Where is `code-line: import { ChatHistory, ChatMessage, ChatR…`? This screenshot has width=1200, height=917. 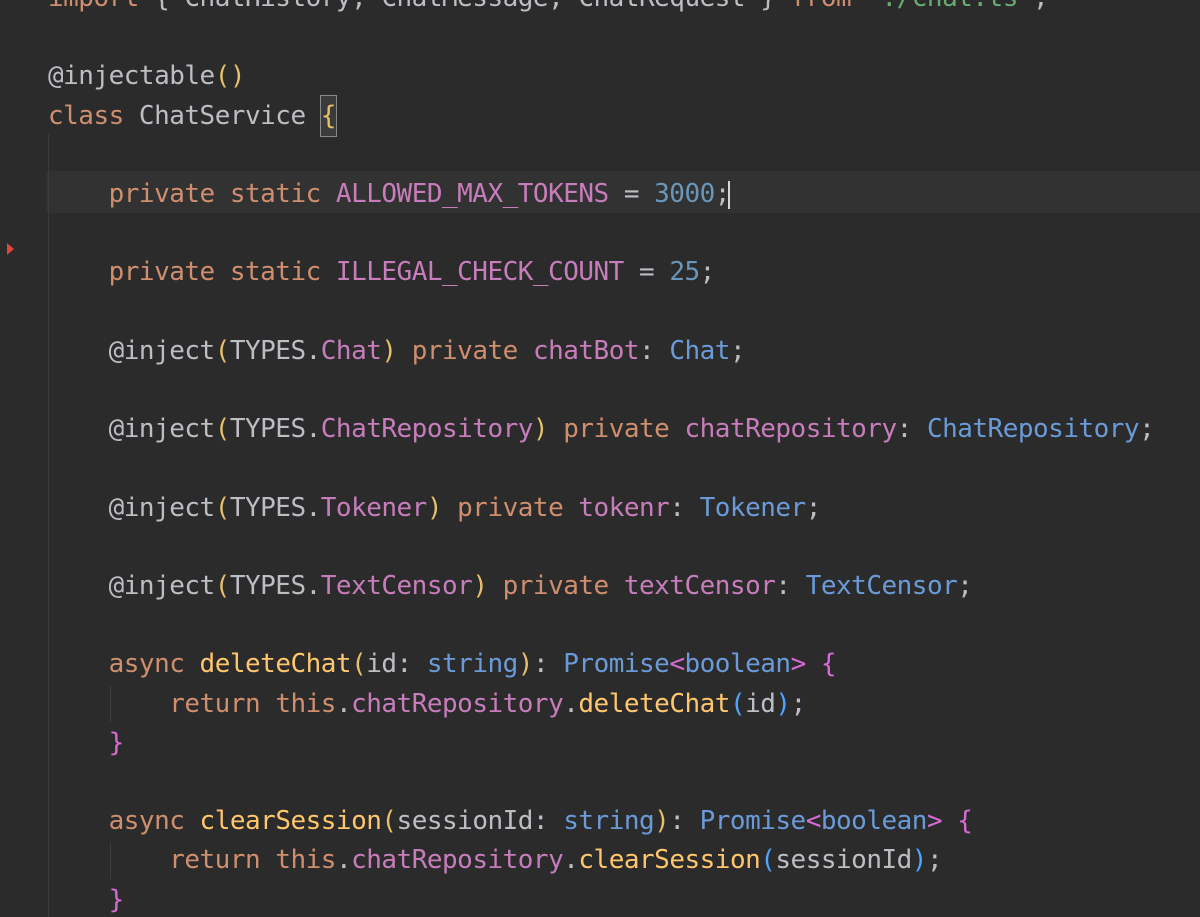 code-line: import { ChatHistory, ChatMessage, ChatR… is located at coordinates (548, 9).